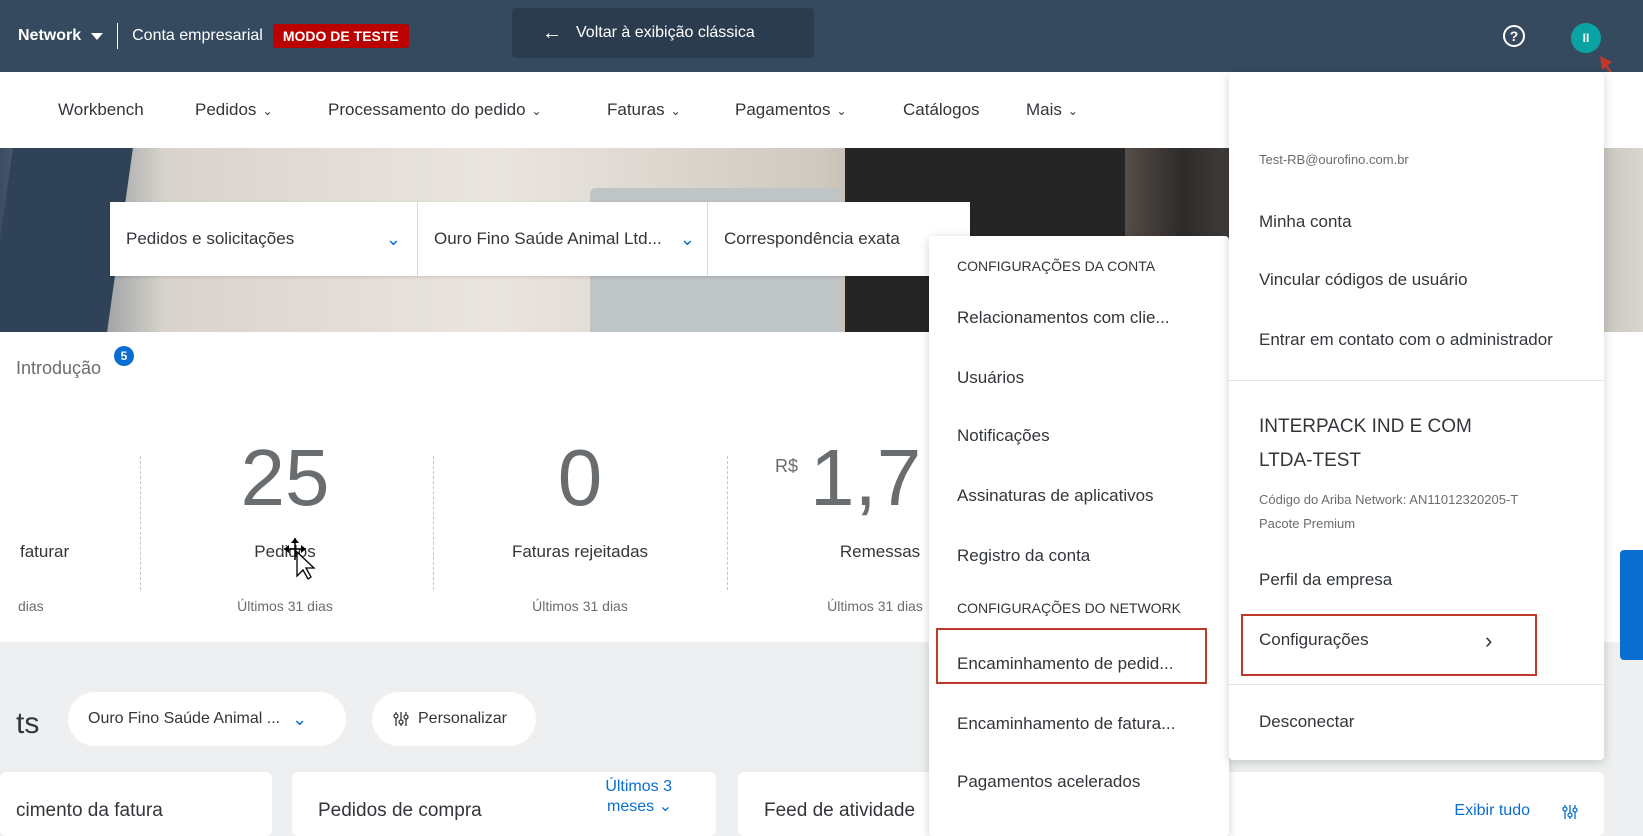  Describe the element at coordinates (400, 810) in the screenshot. I see `card-title: Pedidos de compra` at that location.